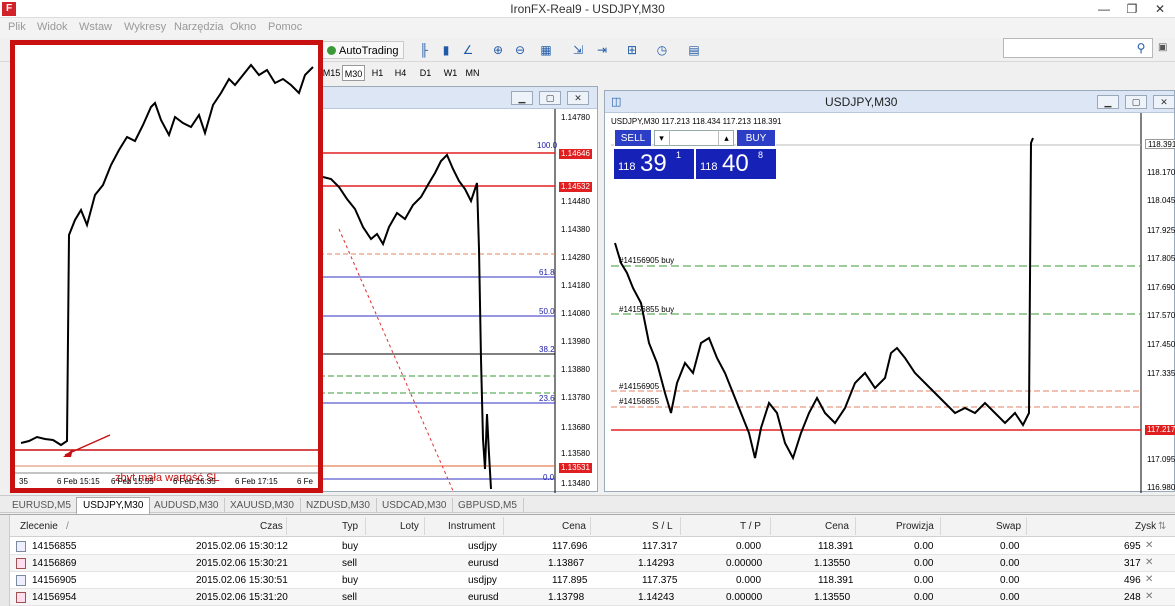 The height and width of the screenshot is (606, 1175). Describe the element at coordinates (285, 27) in the screenshot. I see `menu-pomoc: Pomoc` at that location.